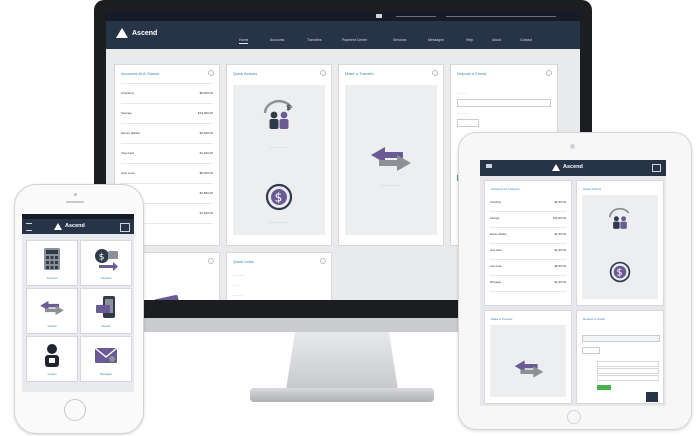 The height and width of the screenshot is (436, 699). Describe the element at coordinates (342, 361) in the screenshot. I see `monitor-stand` at that location.